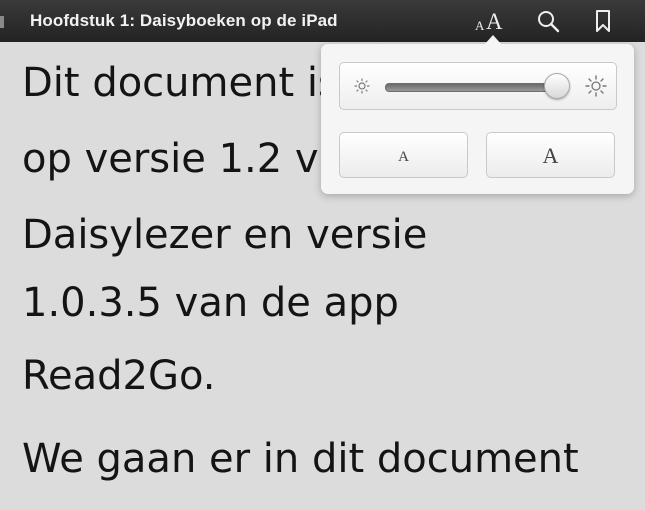 This screenshot has width=645, height=510. I want to click on brightness-high-icon, so click(596, 86).